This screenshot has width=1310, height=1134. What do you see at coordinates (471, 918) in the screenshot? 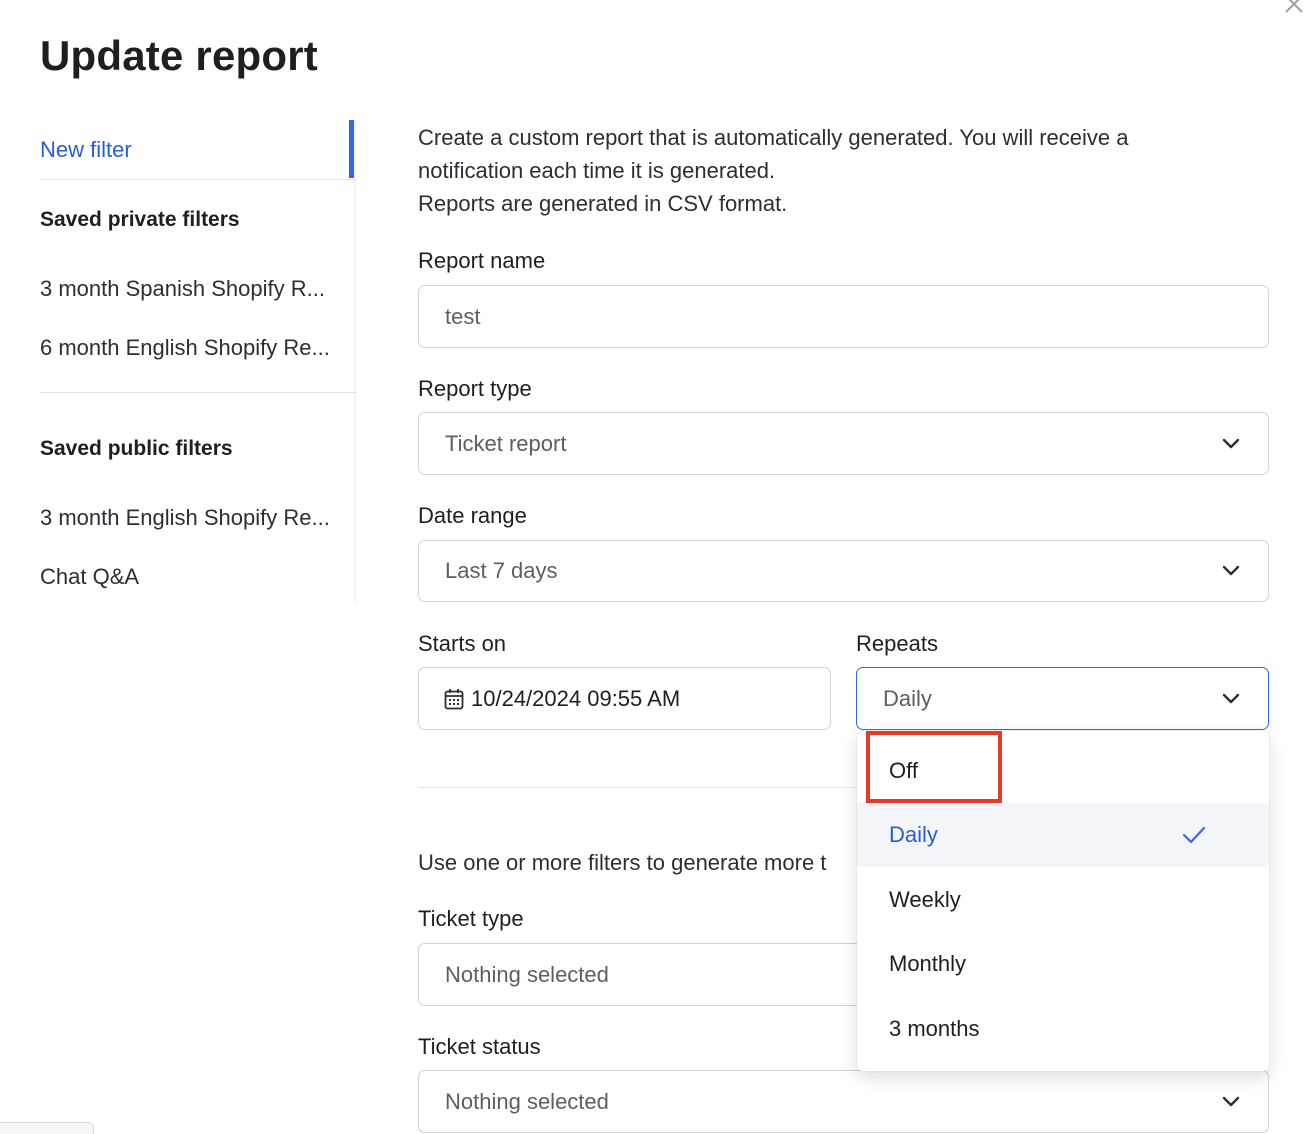
I see `ticket-type-label: Ticket type` at bounding box center [471, 918].